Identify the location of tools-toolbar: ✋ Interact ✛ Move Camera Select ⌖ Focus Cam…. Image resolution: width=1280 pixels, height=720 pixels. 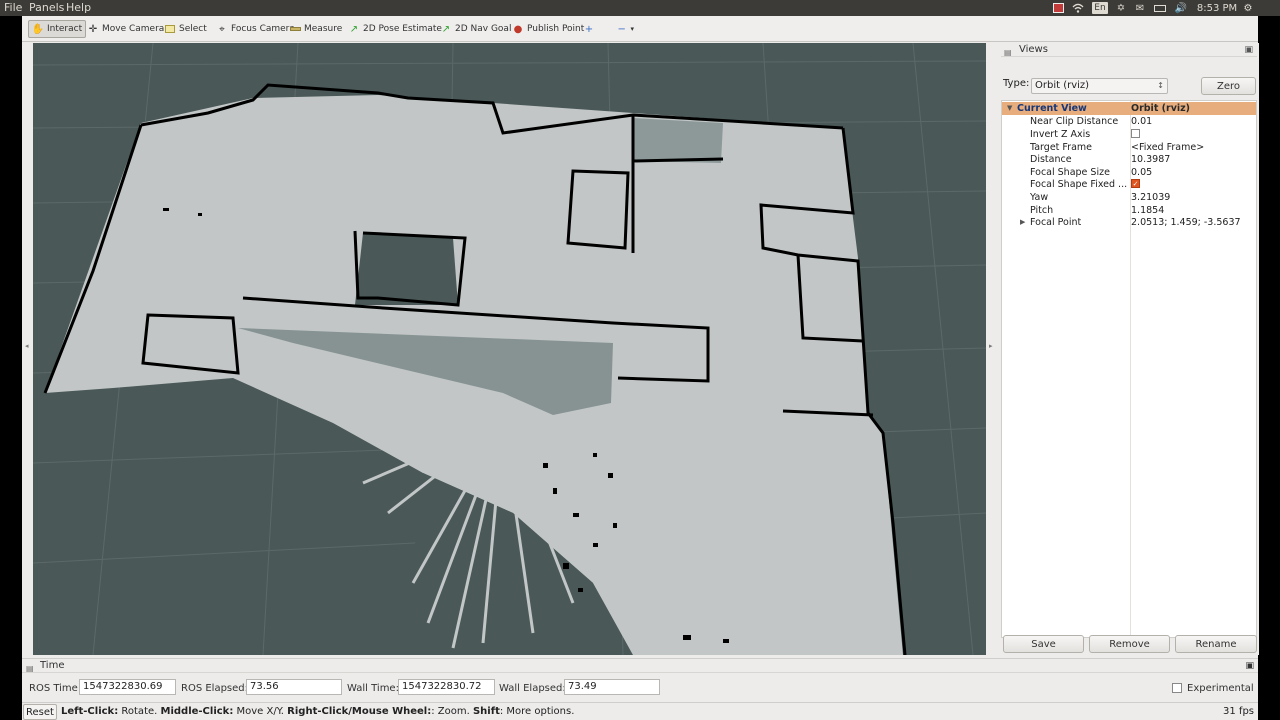
(640, 29).